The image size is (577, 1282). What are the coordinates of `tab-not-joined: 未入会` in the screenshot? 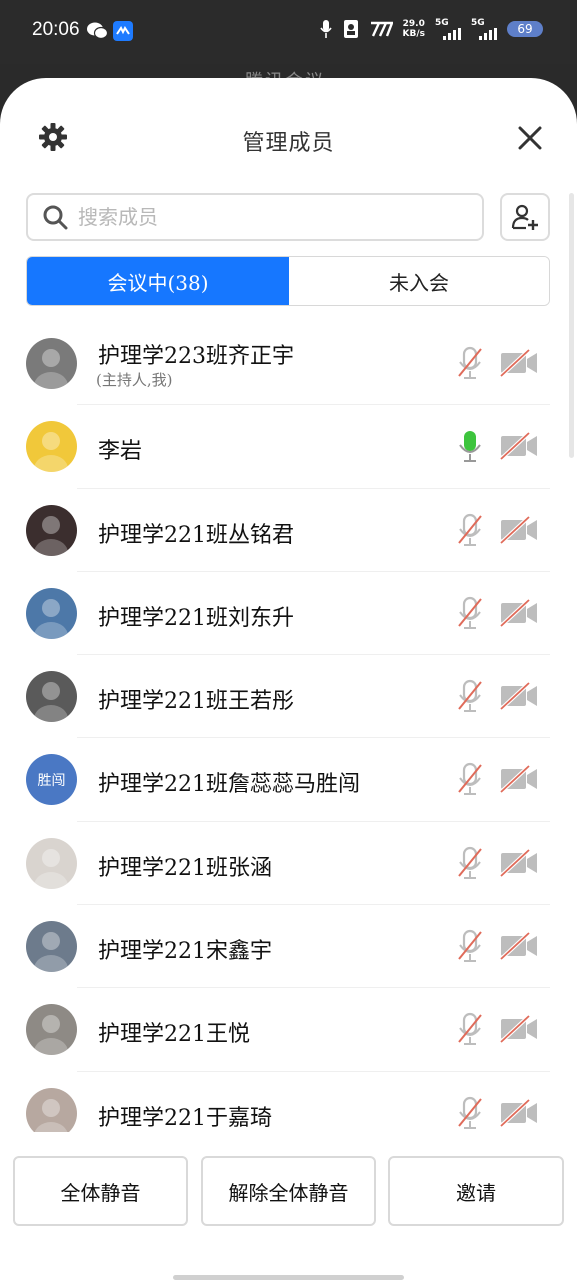 It's located at (419, 281).